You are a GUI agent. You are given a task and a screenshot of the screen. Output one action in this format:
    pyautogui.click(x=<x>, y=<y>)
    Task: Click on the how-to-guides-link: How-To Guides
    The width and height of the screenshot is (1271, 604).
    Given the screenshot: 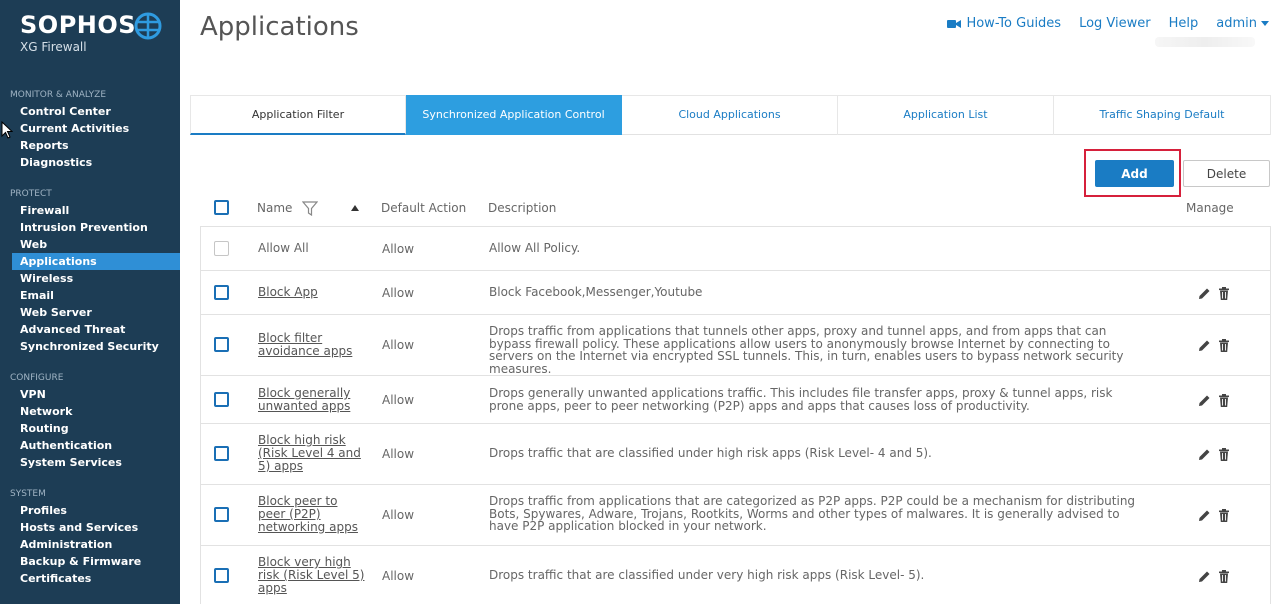 What is the action you would take?
    pyautogui.click(x=1004, y=23)
    